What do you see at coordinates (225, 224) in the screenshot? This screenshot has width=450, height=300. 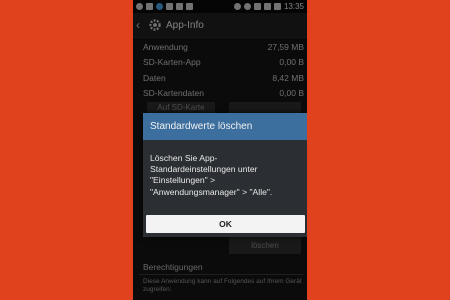 I see `ok-button: OK` at bounding box center [225, 224].